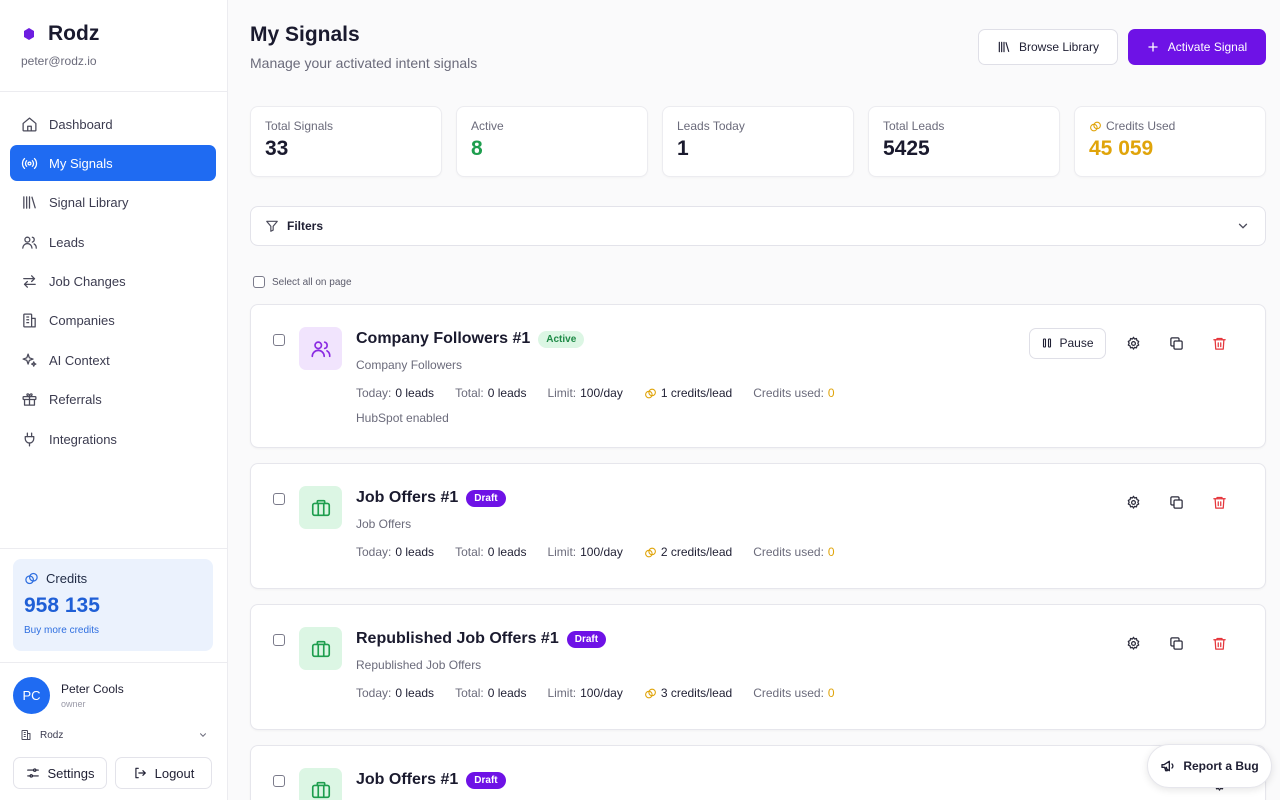 This screenshot has height=800, width=1280. I want to click on sidebar-item-job-changes: Job Changes, so click(113, 282).